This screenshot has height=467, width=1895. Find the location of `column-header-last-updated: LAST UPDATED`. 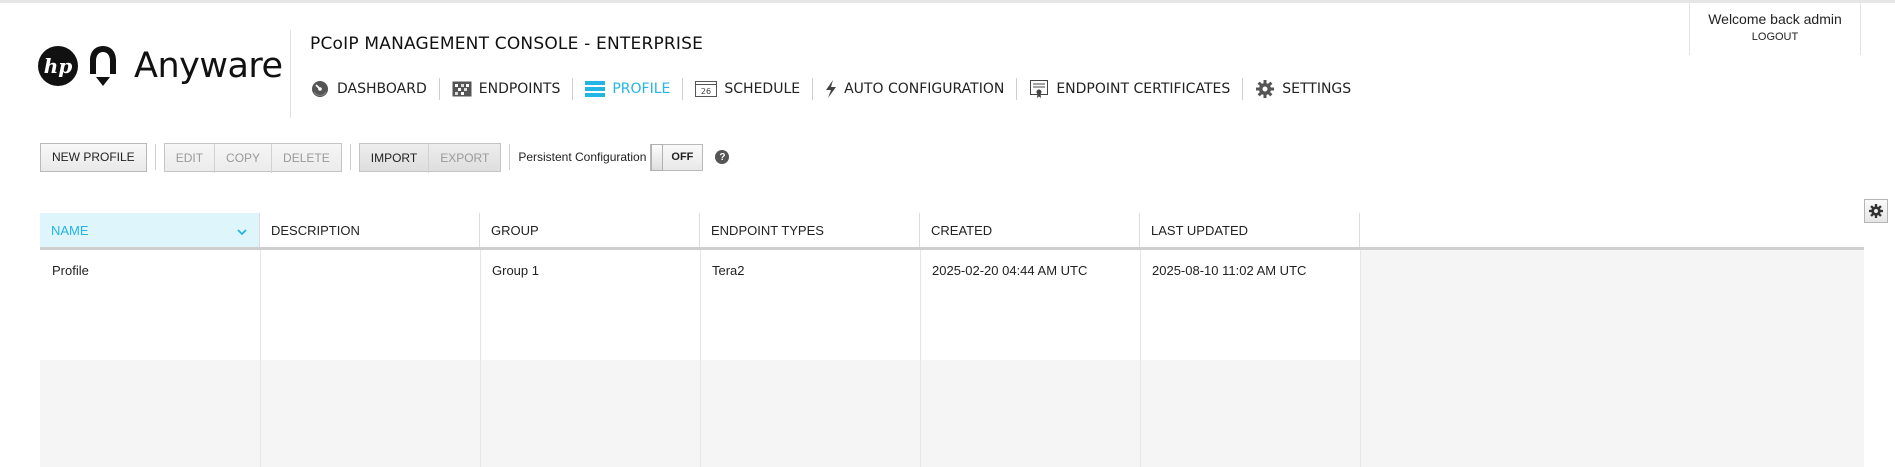

column-header-last-updated: LAST UPDATED is located at coordinates (1250, 230).